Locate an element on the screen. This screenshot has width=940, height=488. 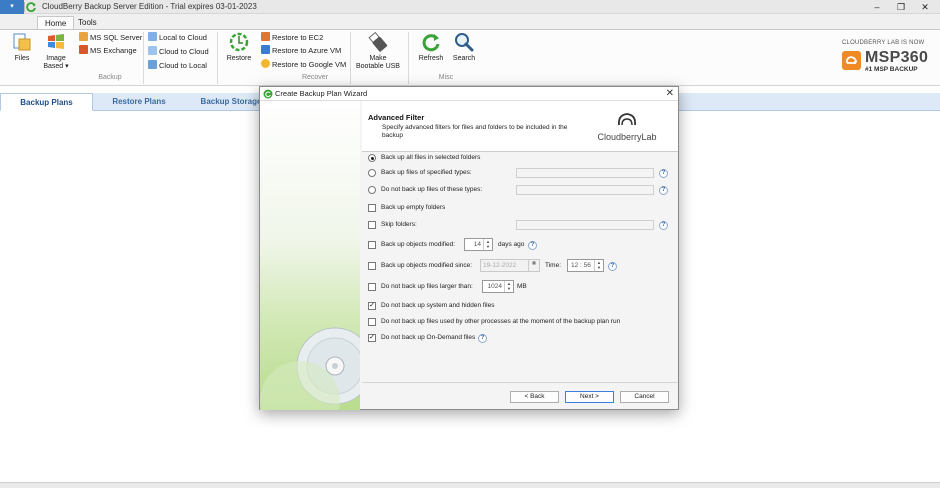
search-button: Search is located at coordinates (464, 47).